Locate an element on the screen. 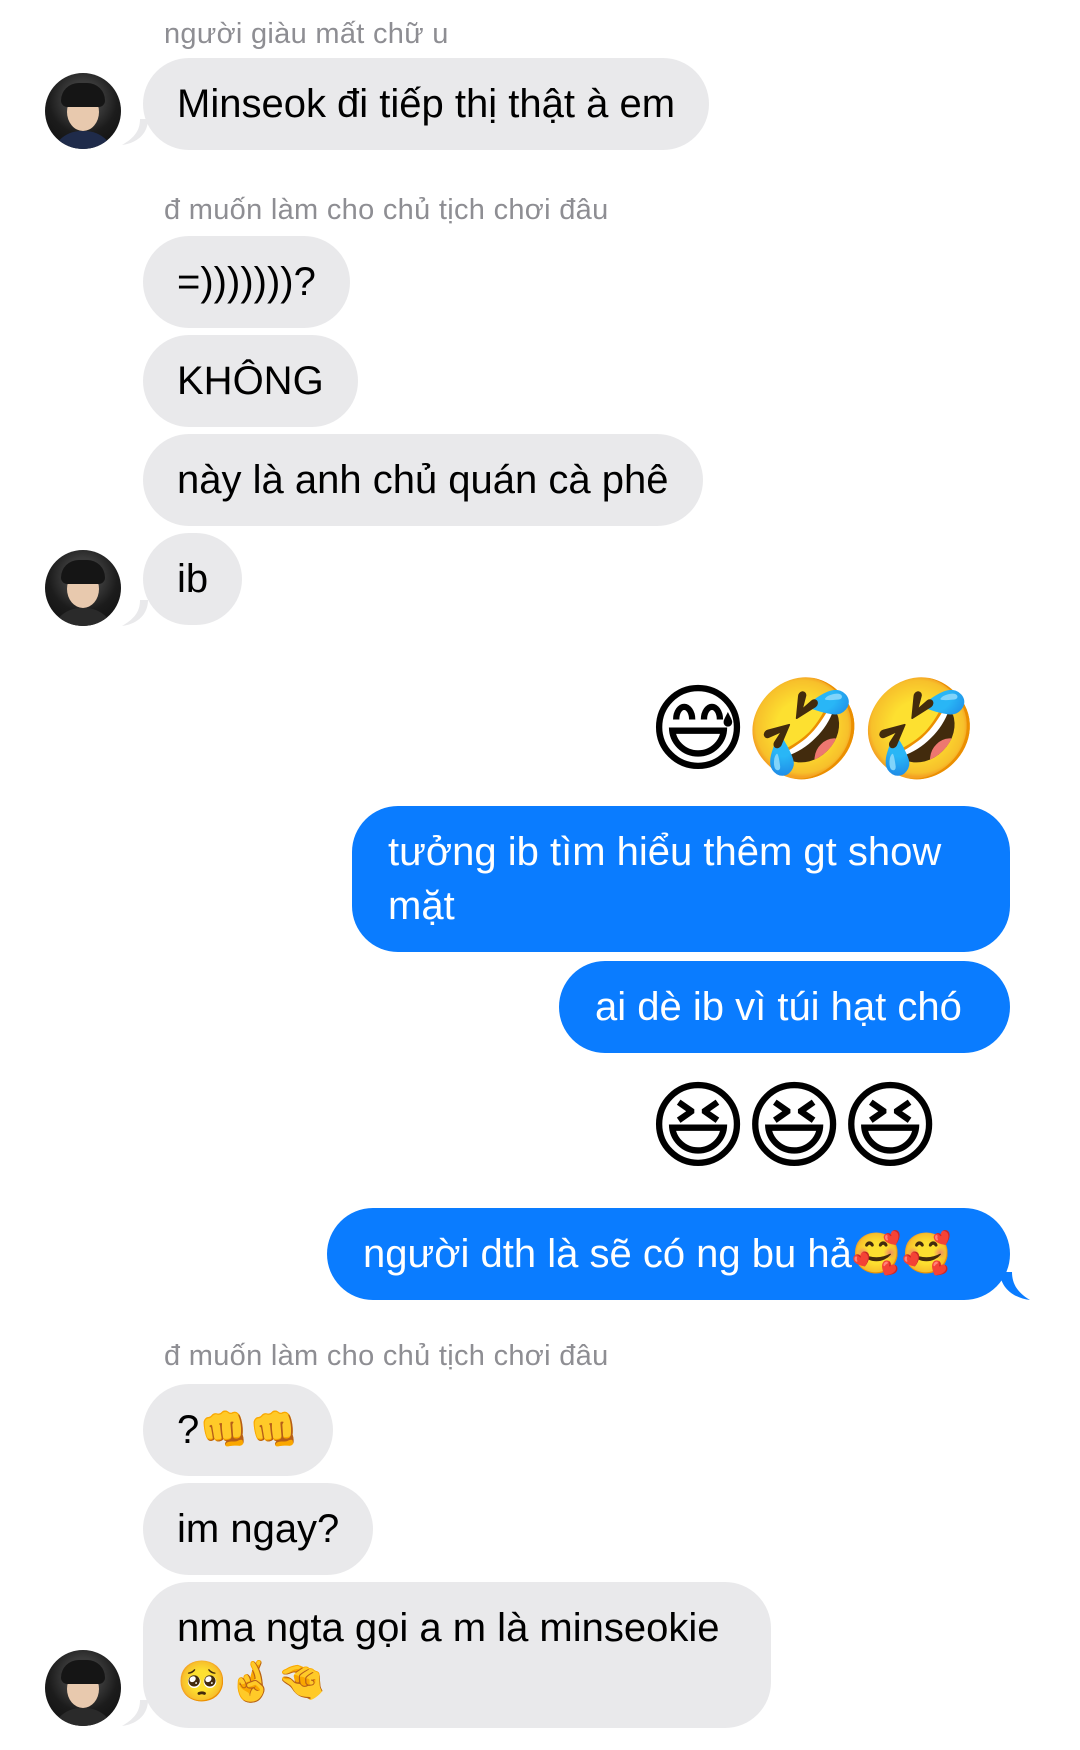 Image resolution: width=1080 pixels, height=1750 pixels. message-bubble: ib is located at coordinates (193, 579).